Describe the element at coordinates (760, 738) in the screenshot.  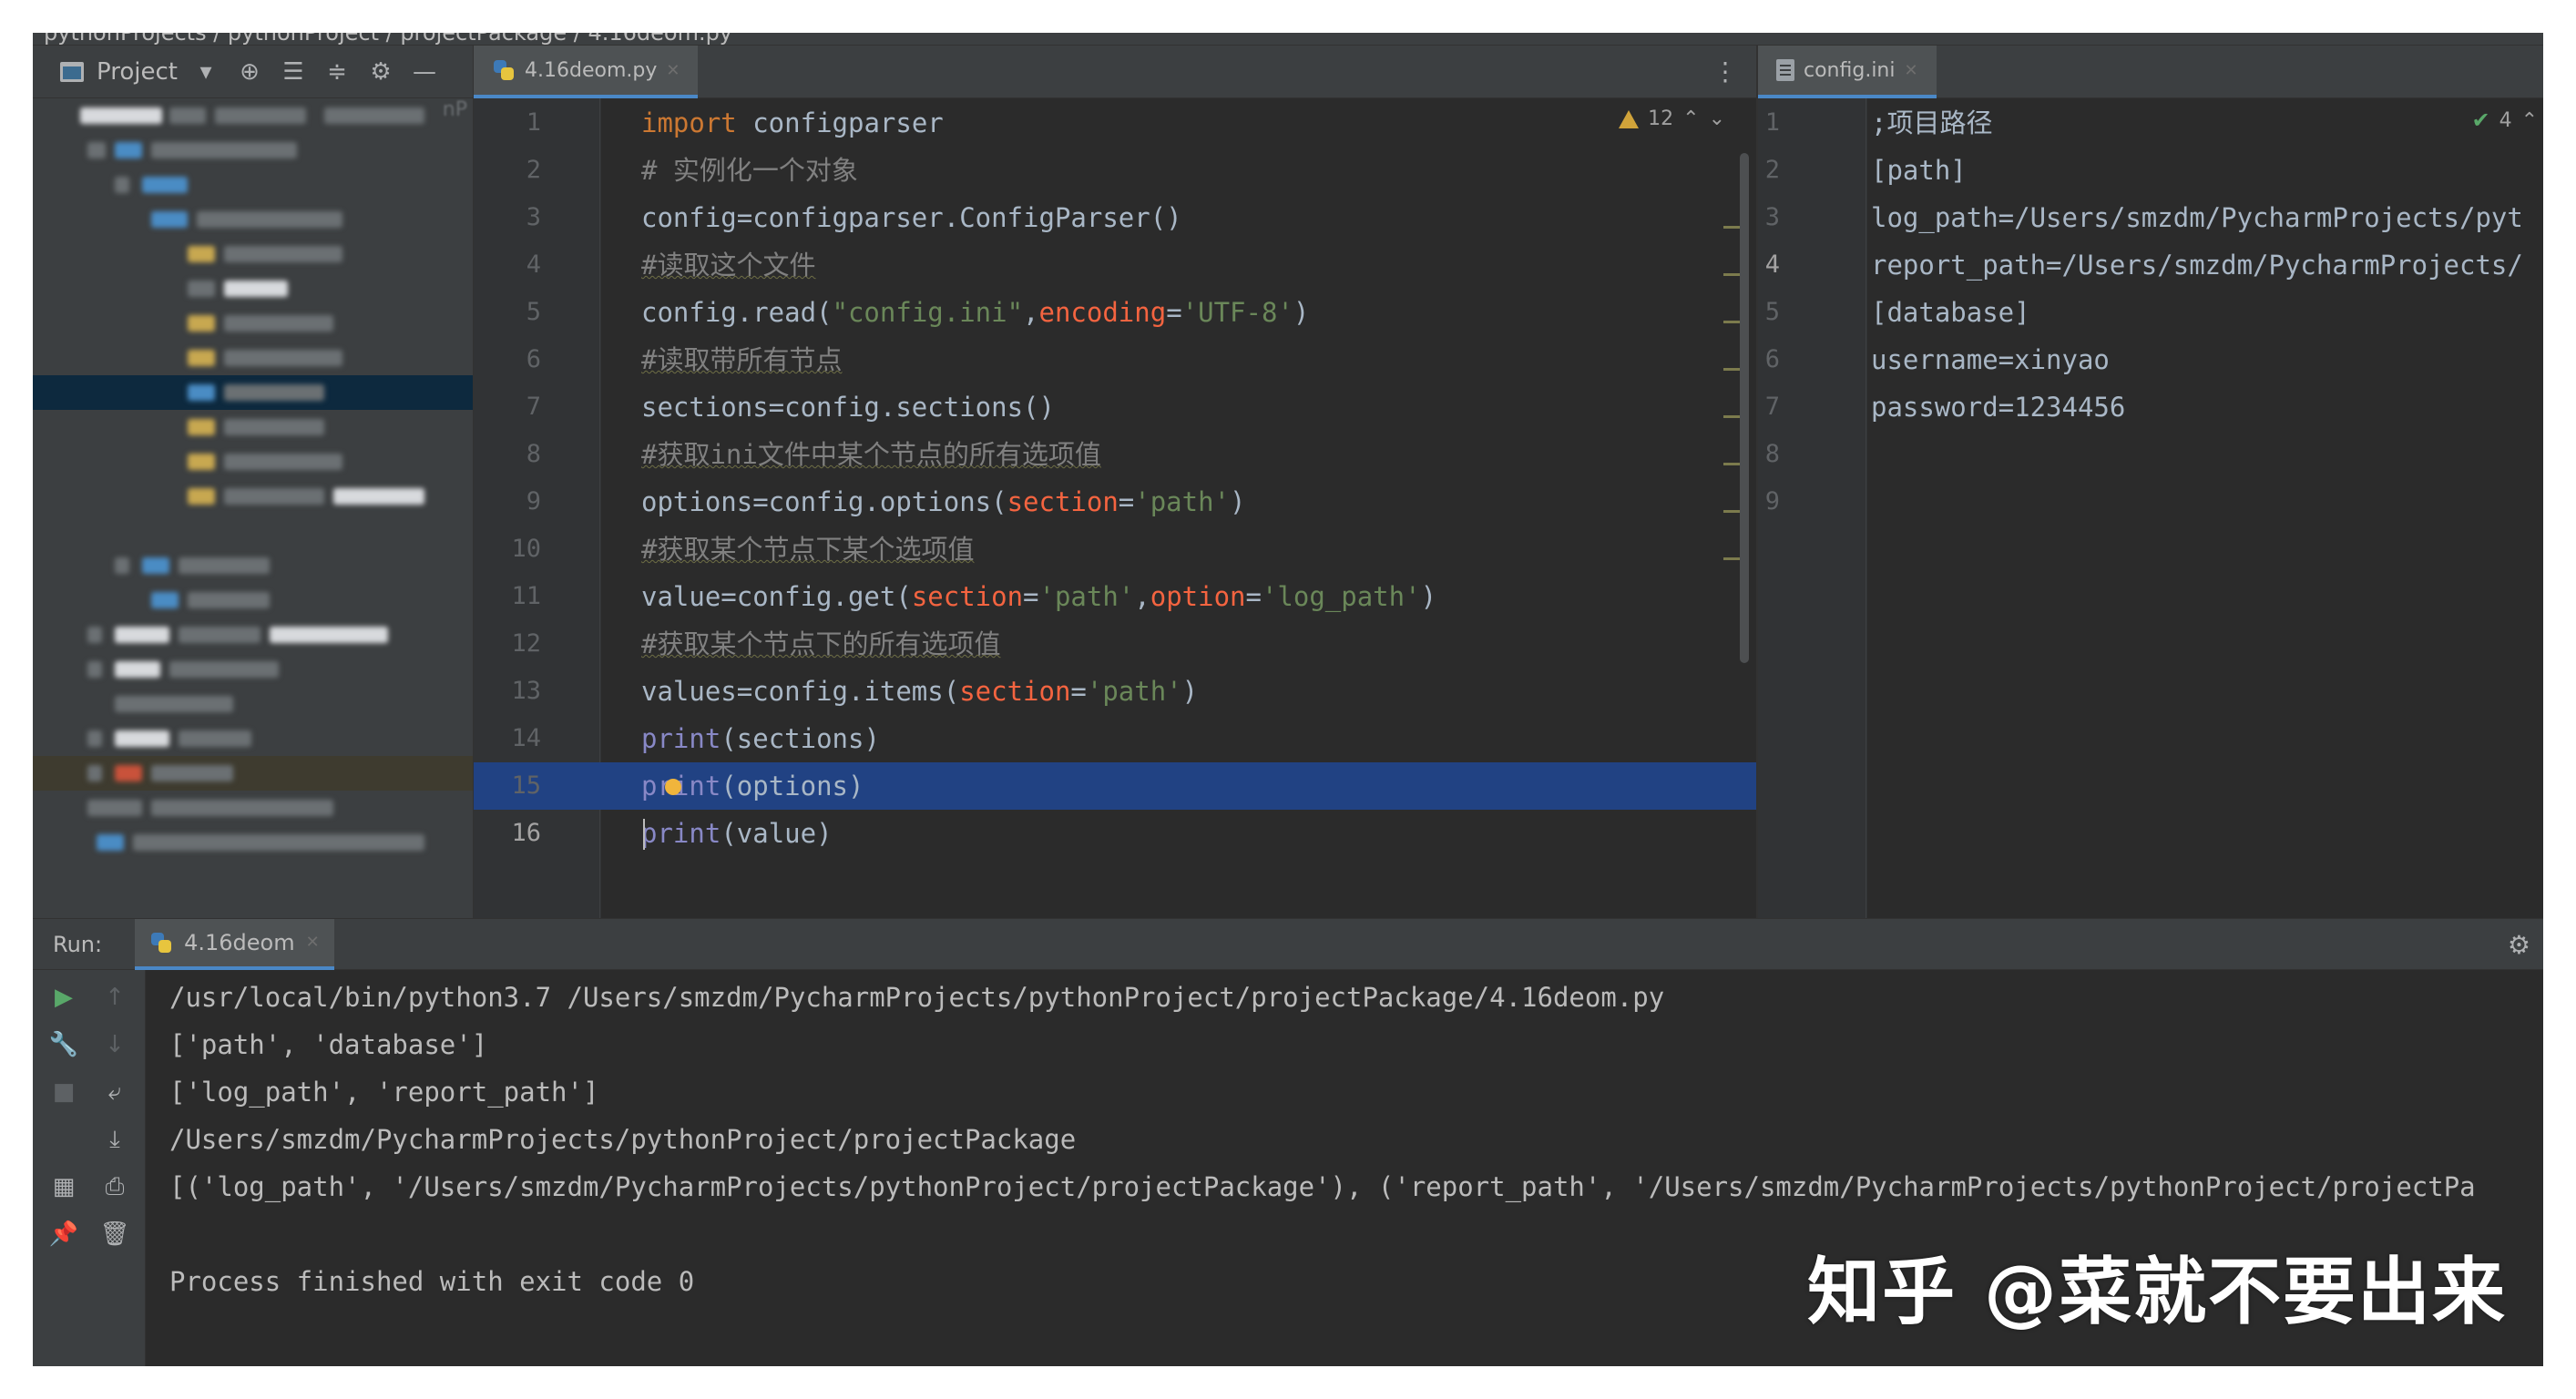
I see `code-text: print(sections)` at that location.